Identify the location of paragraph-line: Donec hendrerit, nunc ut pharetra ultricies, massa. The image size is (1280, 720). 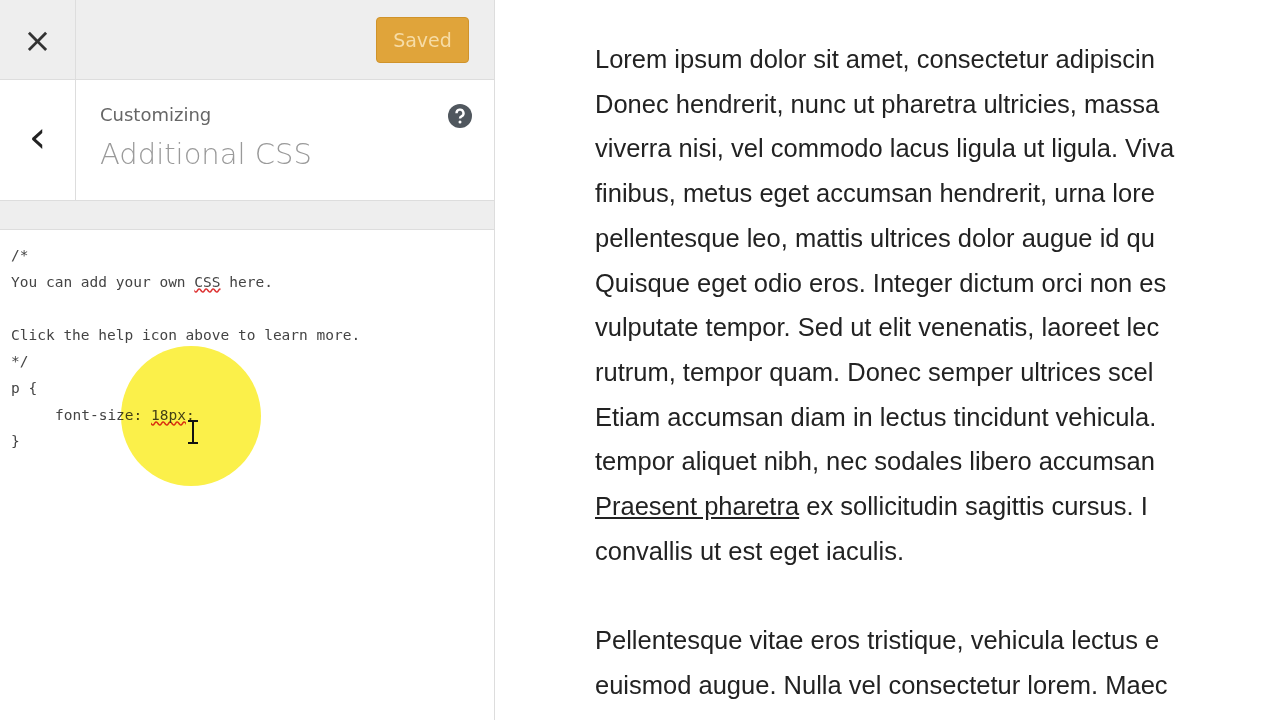
(877, 104).